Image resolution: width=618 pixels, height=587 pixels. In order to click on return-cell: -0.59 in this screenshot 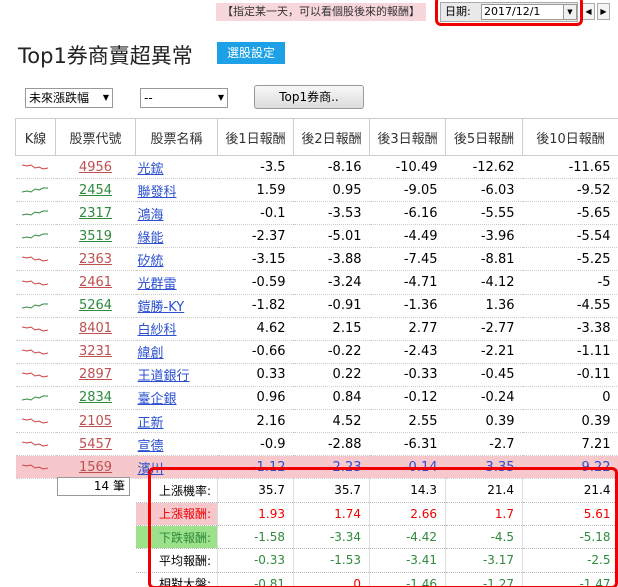, I will do `click(255, 282)`.